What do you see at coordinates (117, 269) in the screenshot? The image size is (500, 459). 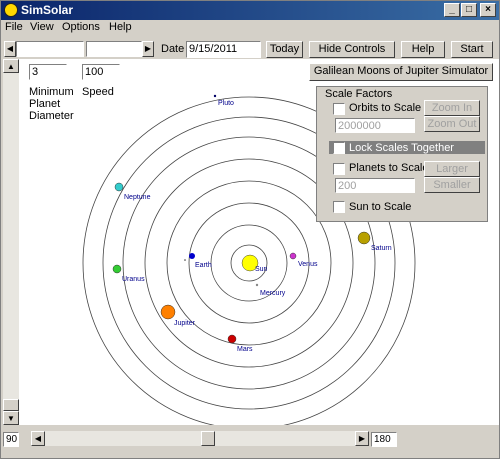 I see `uranus-body` at bounding box center [117, 269].